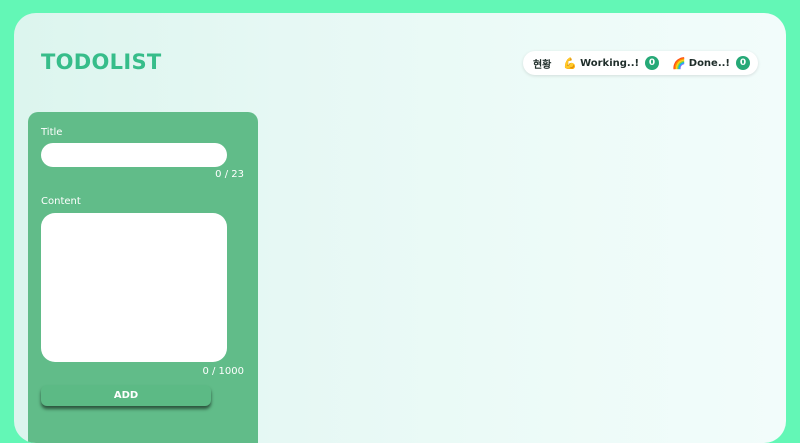  What do you see at coordinates (52, 132) in the screenshot?
I see `title-label: Title` at bounding box center [52, 132].